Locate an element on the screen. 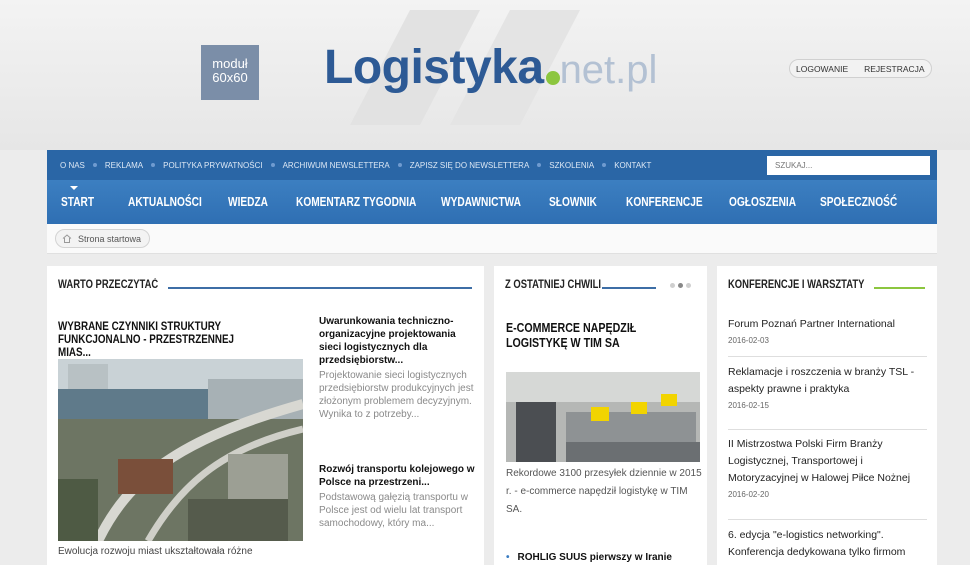  mainnav-item-slownik: SŁOWNIK is located at coordinates (573, 201).